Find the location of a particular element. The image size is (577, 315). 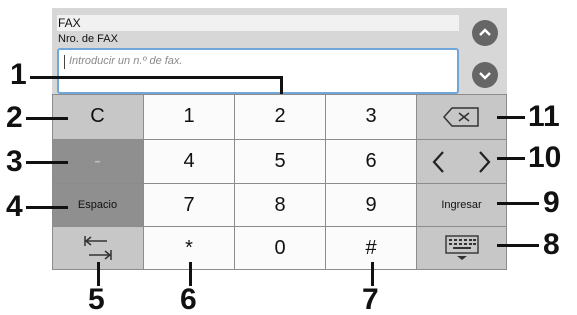

leader-line-1b is located at coordinates (281, 85).